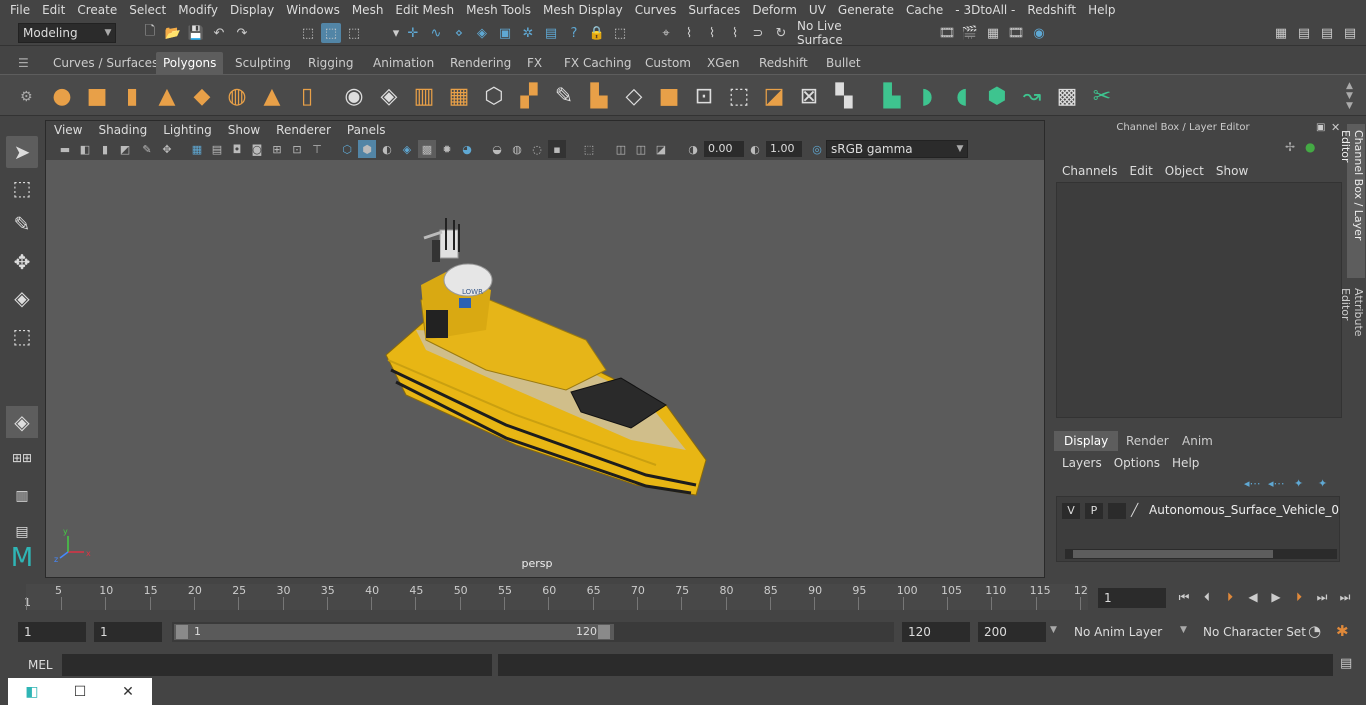  I want to click on exposure-icon: ◑, so click(693, 149).